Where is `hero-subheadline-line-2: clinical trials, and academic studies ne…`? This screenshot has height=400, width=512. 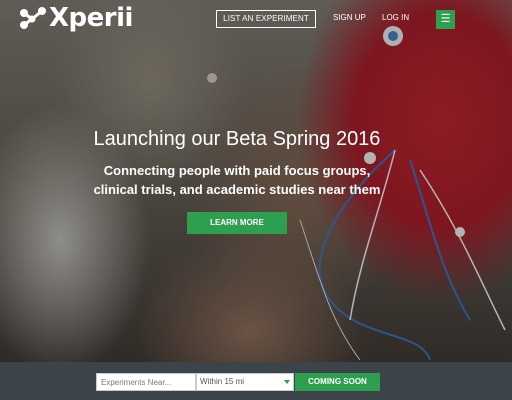
hero-subheadline-line-2: clinical trials, and academic studies ne… is located at coordinates (237, 189).